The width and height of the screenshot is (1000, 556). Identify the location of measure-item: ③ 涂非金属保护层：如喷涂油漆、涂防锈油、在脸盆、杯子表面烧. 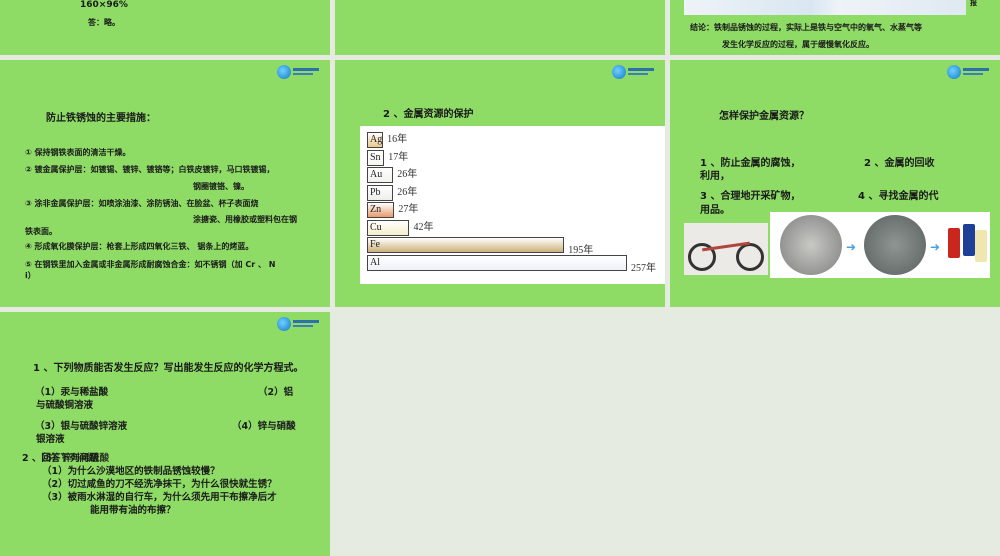
(142, 203).